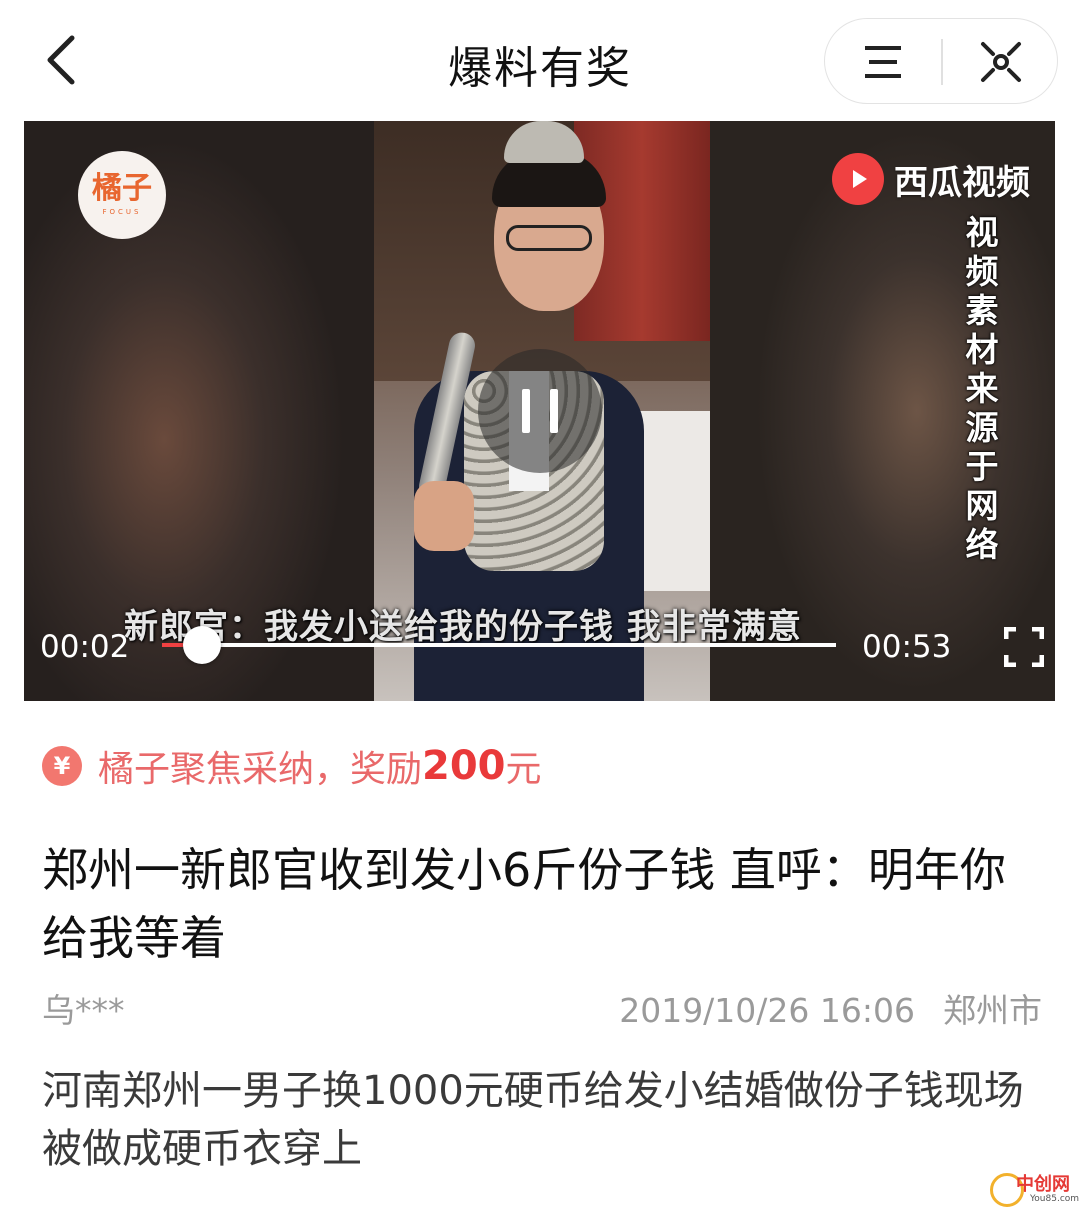 The image size is (1080, 1215). I want to click on logo-subtext: FOCUS, so click(122, 212).